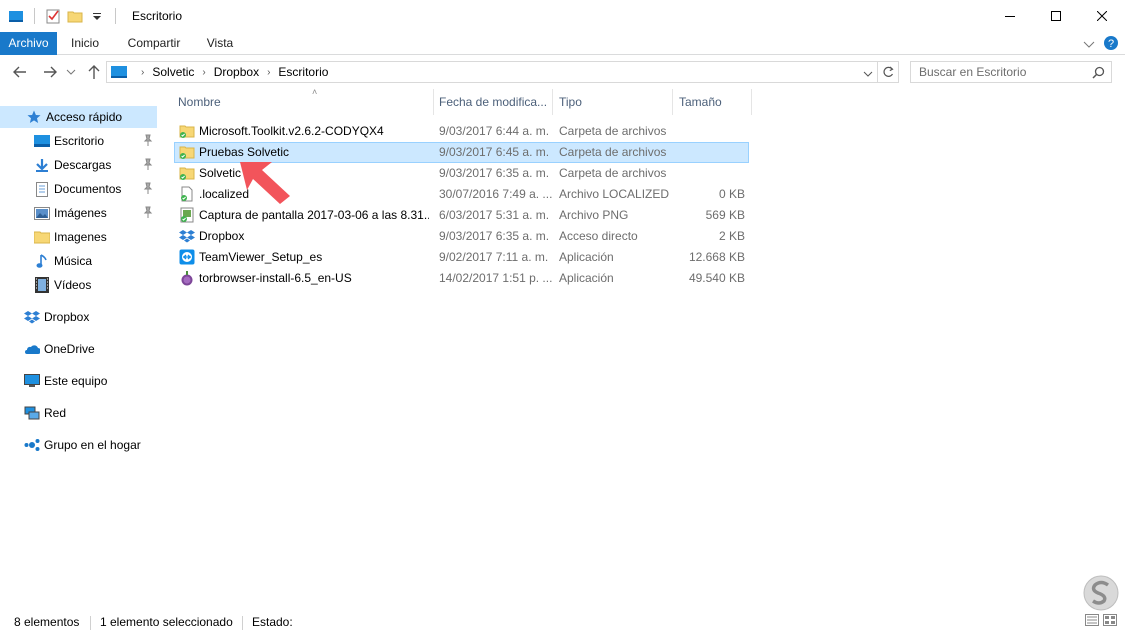 The height and width of the screenshot is (634, 1125). I want to click on file-date: 9/03/2017 6:44 a. m., so click(494, 131).